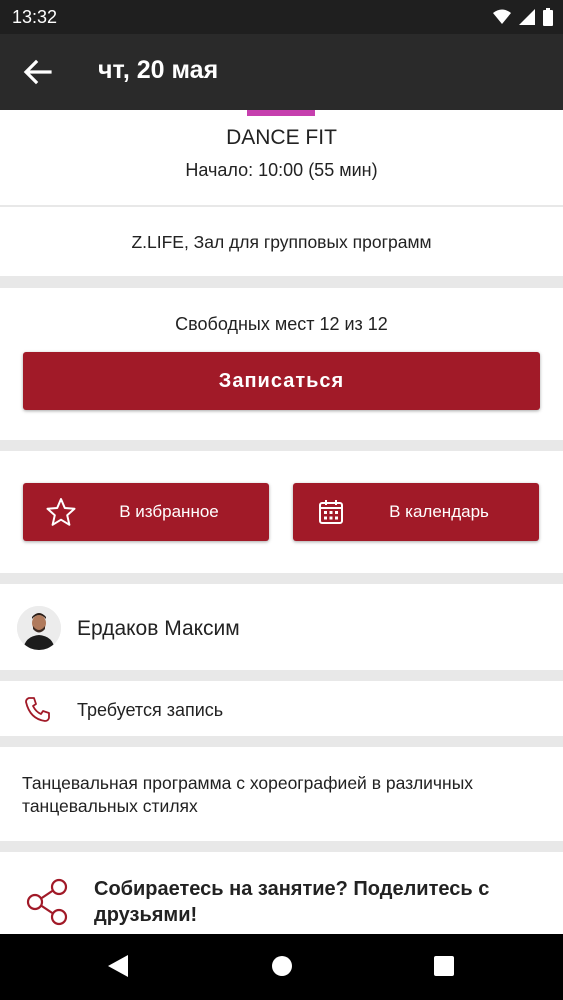 This screenshot has width=563, height=1000. I want to click on class-name: DANCE FIT, so click(281, 137).